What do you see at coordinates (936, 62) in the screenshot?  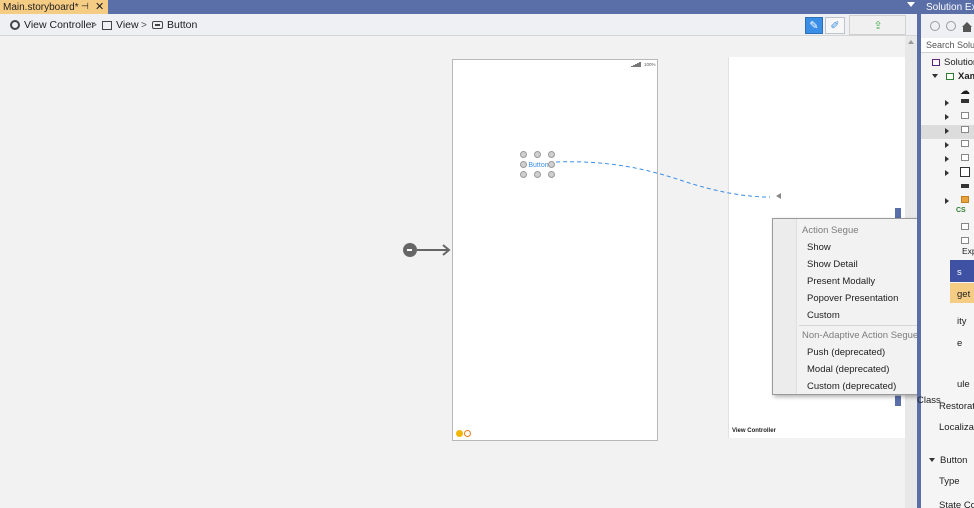 I see `solution-icon` at bounding box center [936, 62].